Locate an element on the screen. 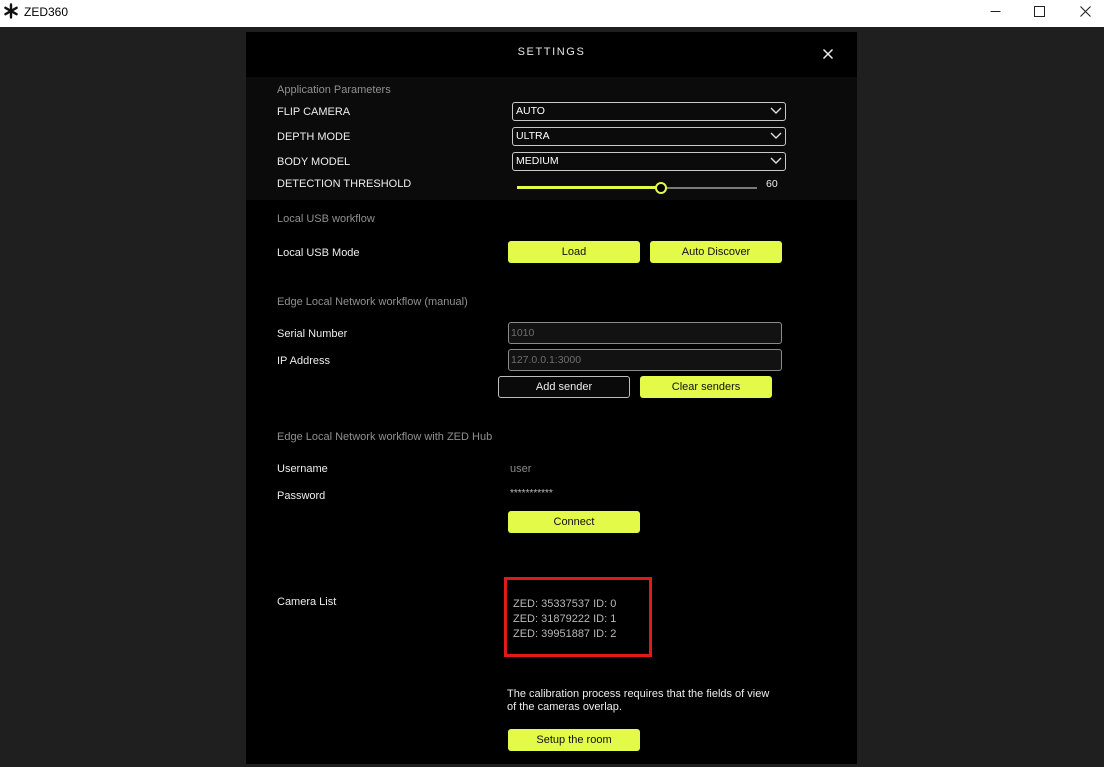 The width and height of the screenshot is (1104, 767). setup-room-button: Setup the room is located at coordinates (574, 740).